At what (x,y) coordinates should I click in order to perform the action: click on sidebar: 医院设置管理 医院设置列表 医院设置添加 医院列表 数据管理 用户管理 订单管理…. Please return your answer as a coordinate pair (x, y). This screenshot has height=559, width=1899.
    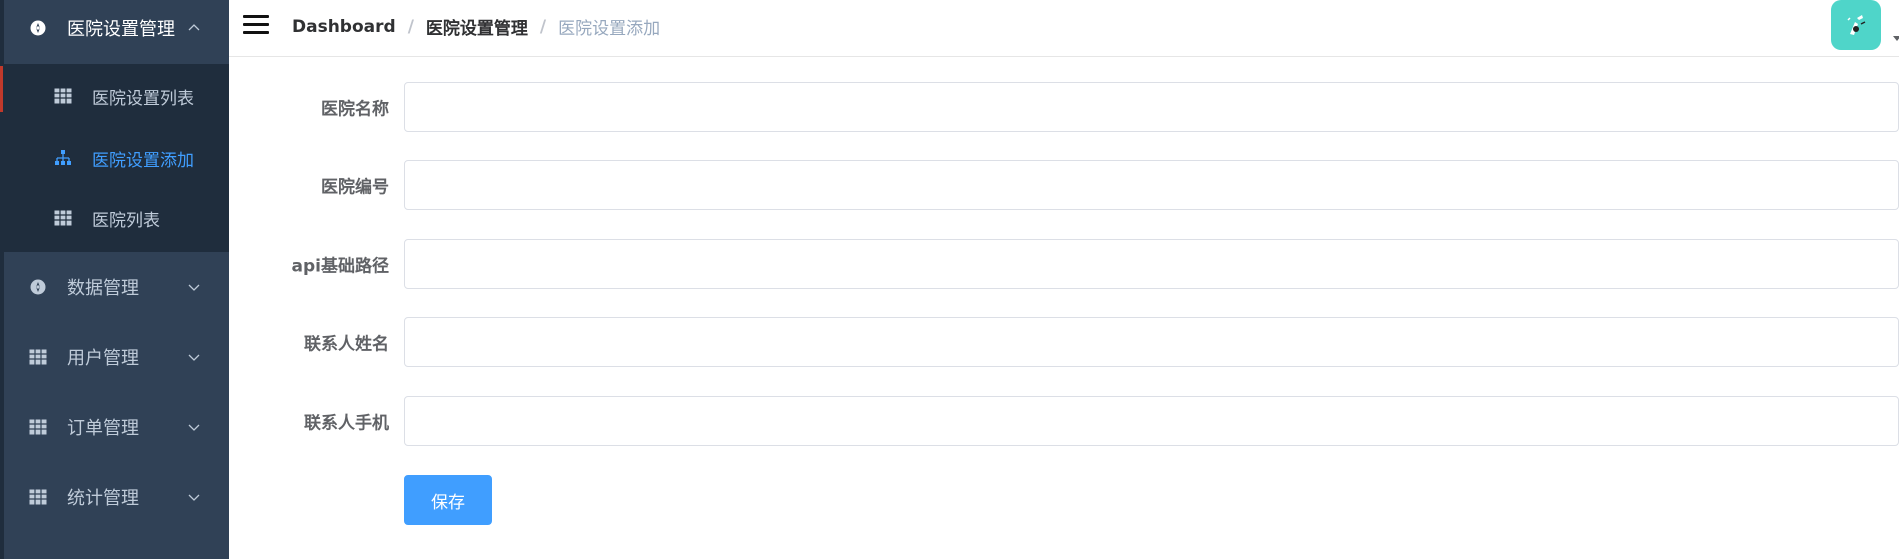
    Looking at the image, I should click on (114, 279).